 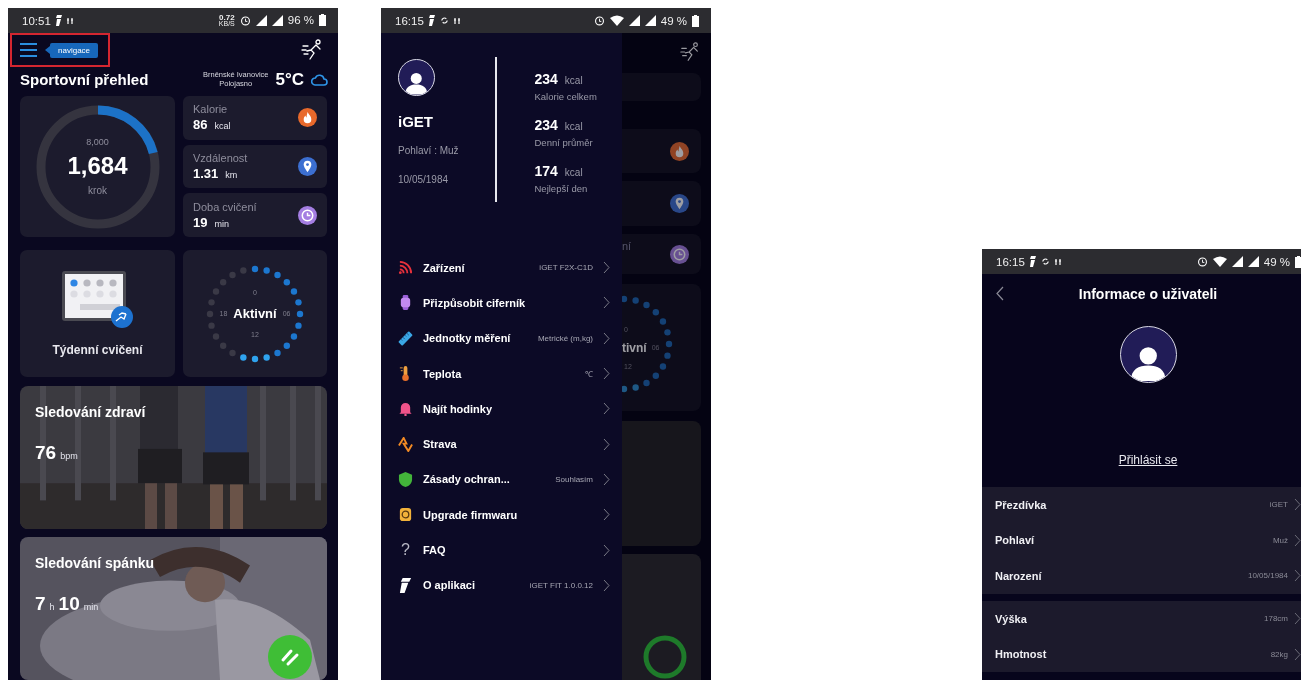 What do you see at coordinates (501, 409) in the screenshot?
I see `menu-item: Najít hodinky` at bounding box center [501, 409].